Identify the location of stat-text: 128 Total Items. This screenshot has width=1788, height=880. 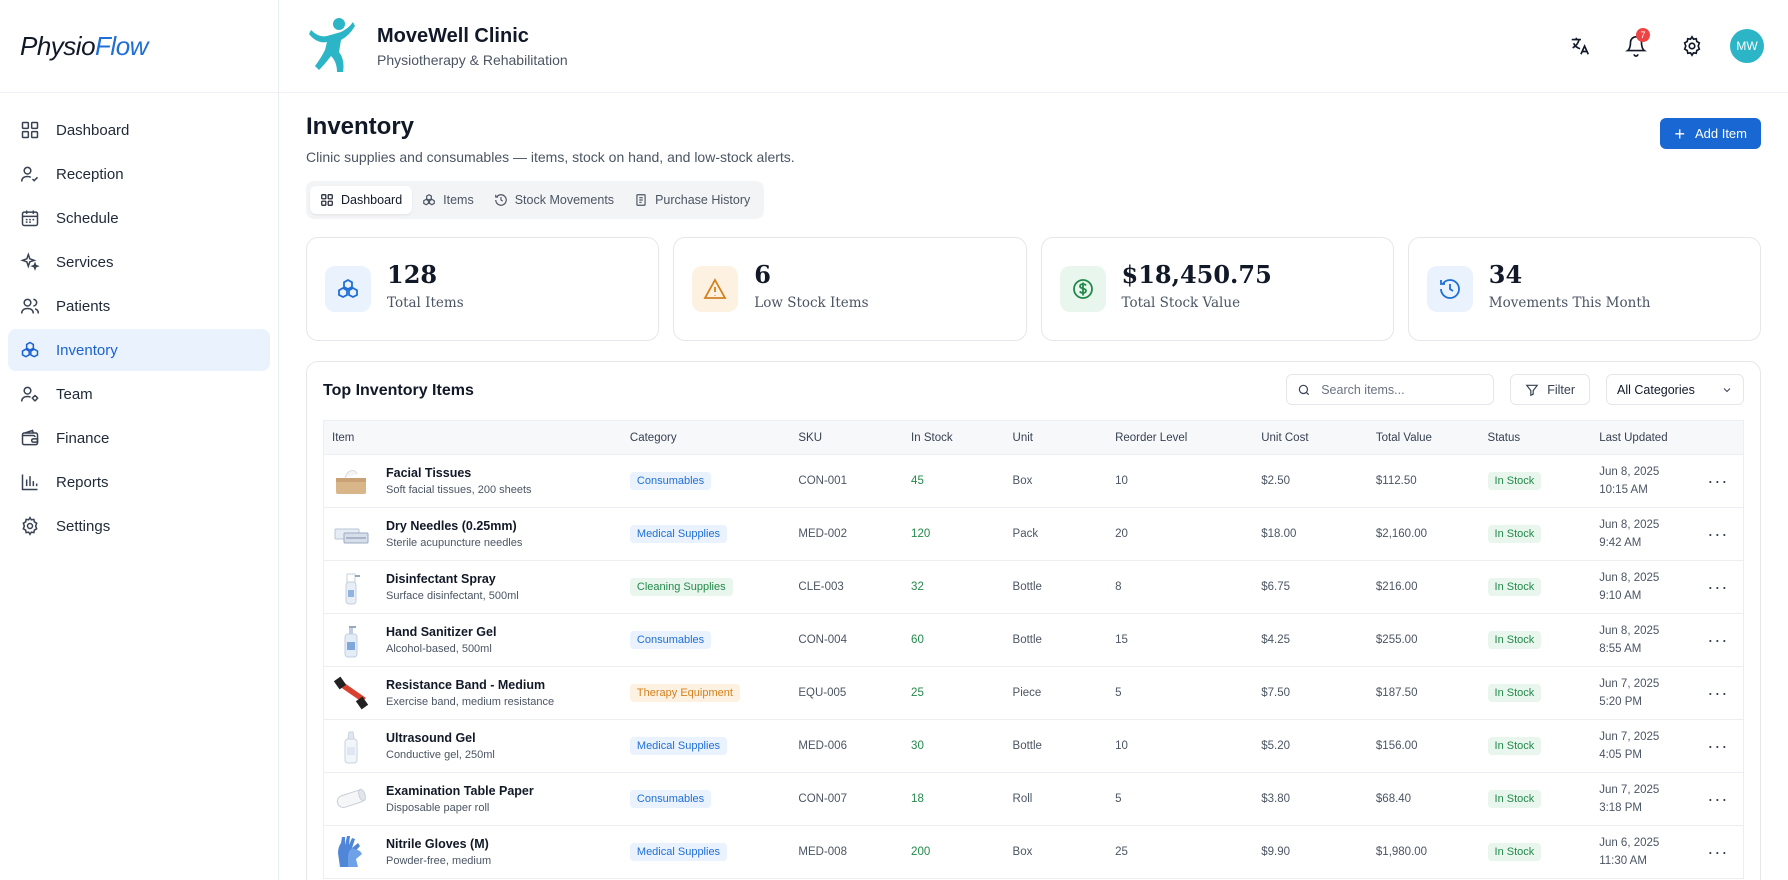
(425, 285).